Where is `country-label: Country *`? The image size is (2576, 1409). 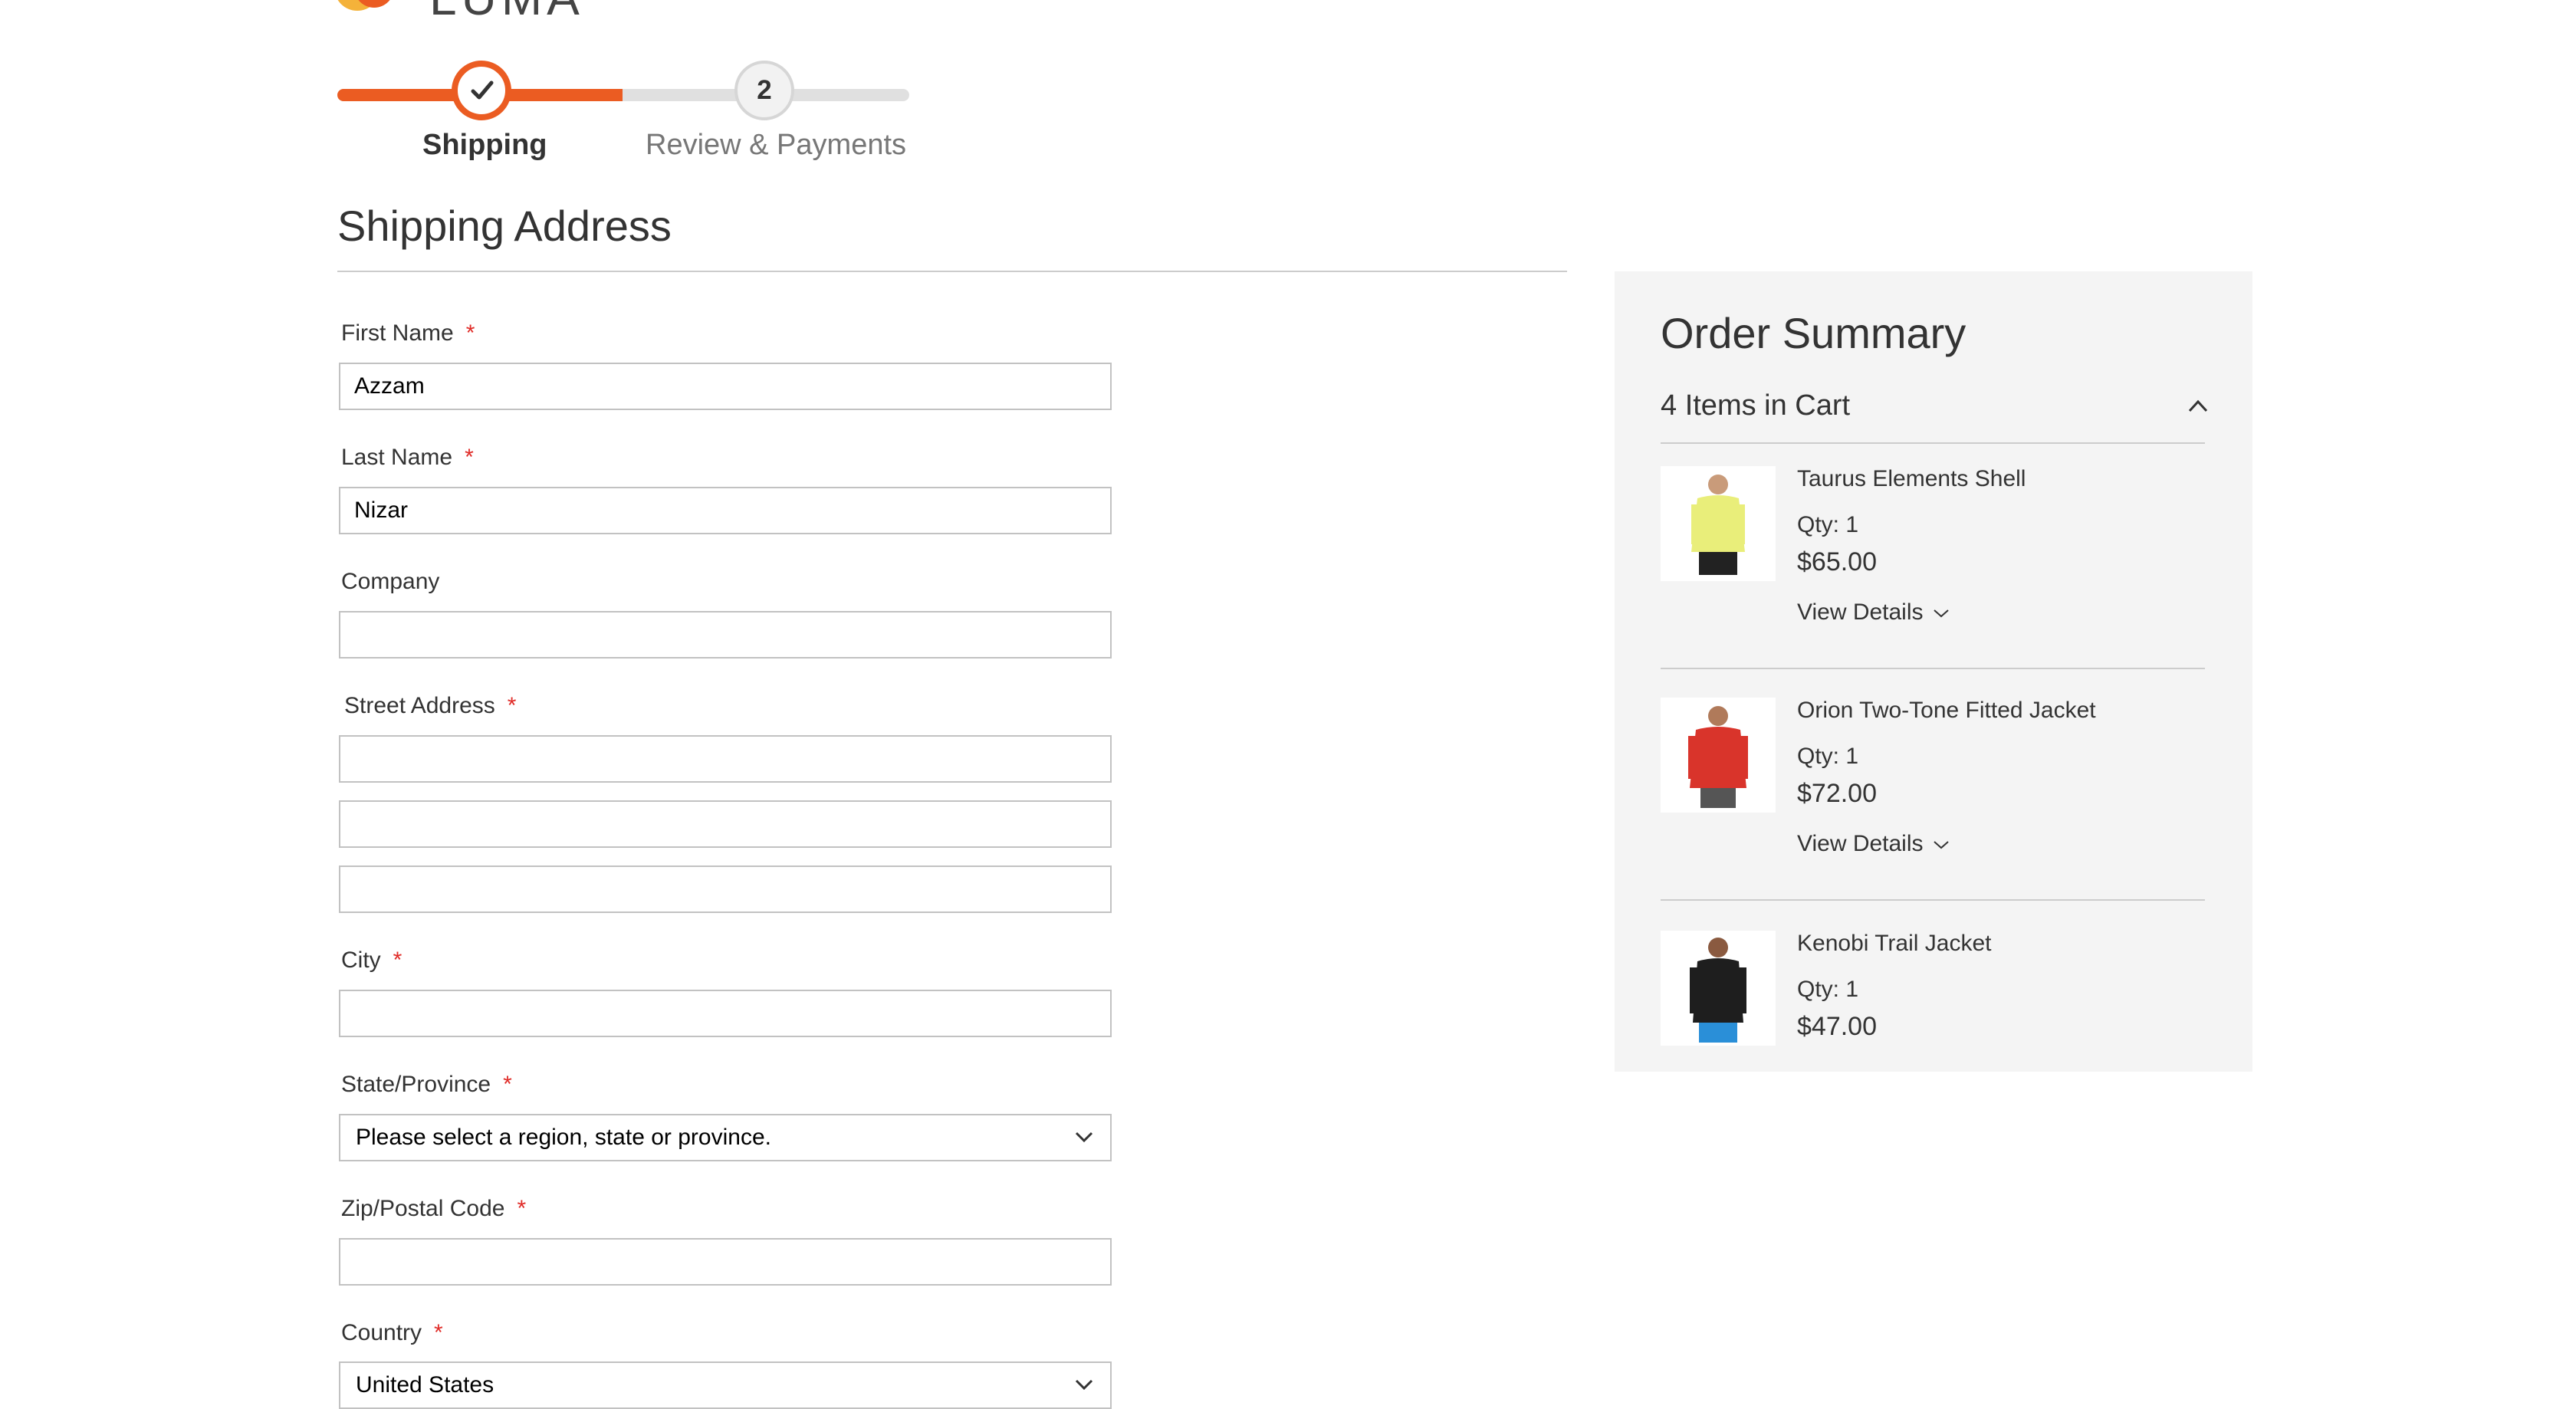 country-label: Country * is located at coordinates (392, 1333).